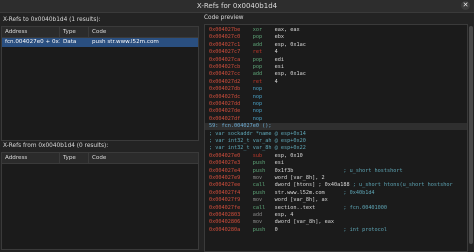 This screenshot has height=252, width=474. Describe the element at coordinates (373, 170) in the screenshot. I see `code-comment: ; u_short hostshort` at that location.